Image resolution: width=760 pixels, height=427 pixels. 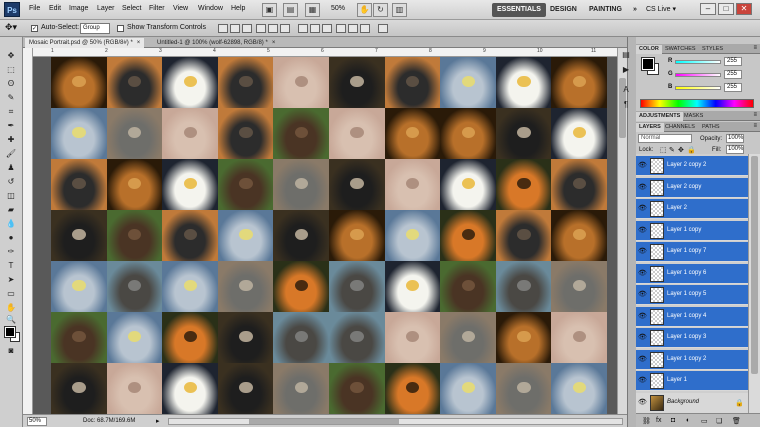 What do you see at coordinates (223, 28) in the screenshot?
I see `align-top-icon` at bounding box center [223, 28].